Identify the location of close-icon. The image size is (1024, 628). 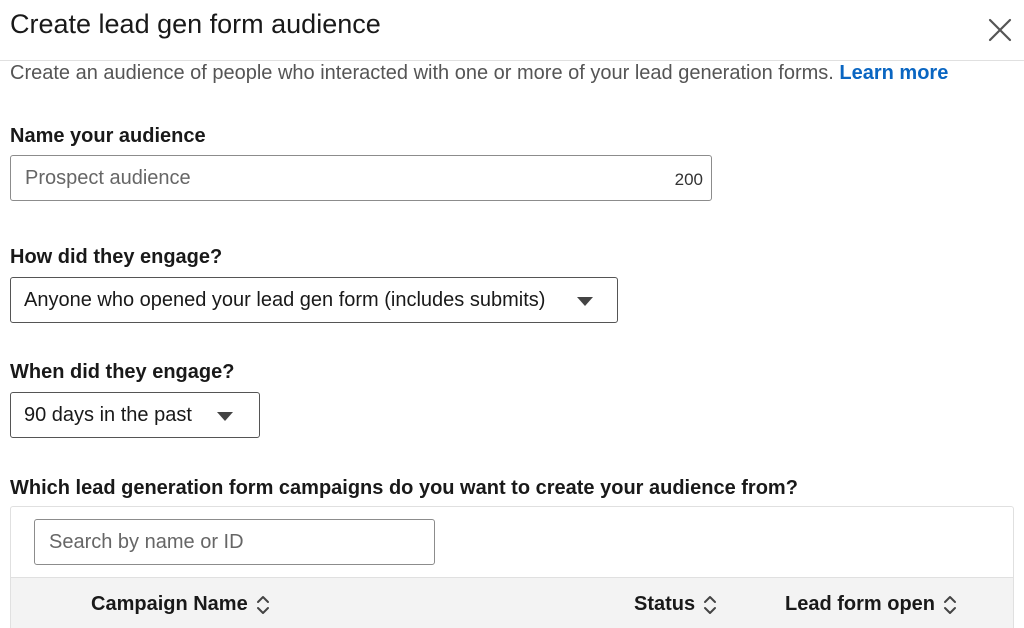
(1000, 30).